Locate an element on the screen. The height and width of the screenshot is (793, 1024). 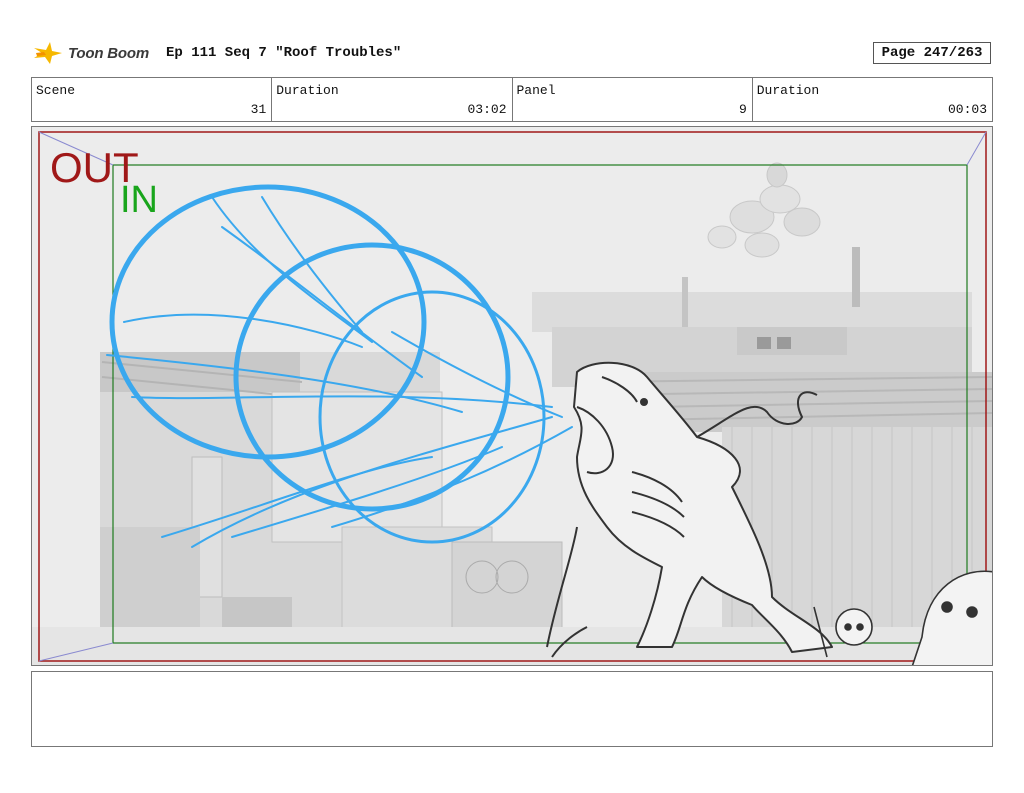
panel-cell: Panel 9 is located at coordinates (633, 99).